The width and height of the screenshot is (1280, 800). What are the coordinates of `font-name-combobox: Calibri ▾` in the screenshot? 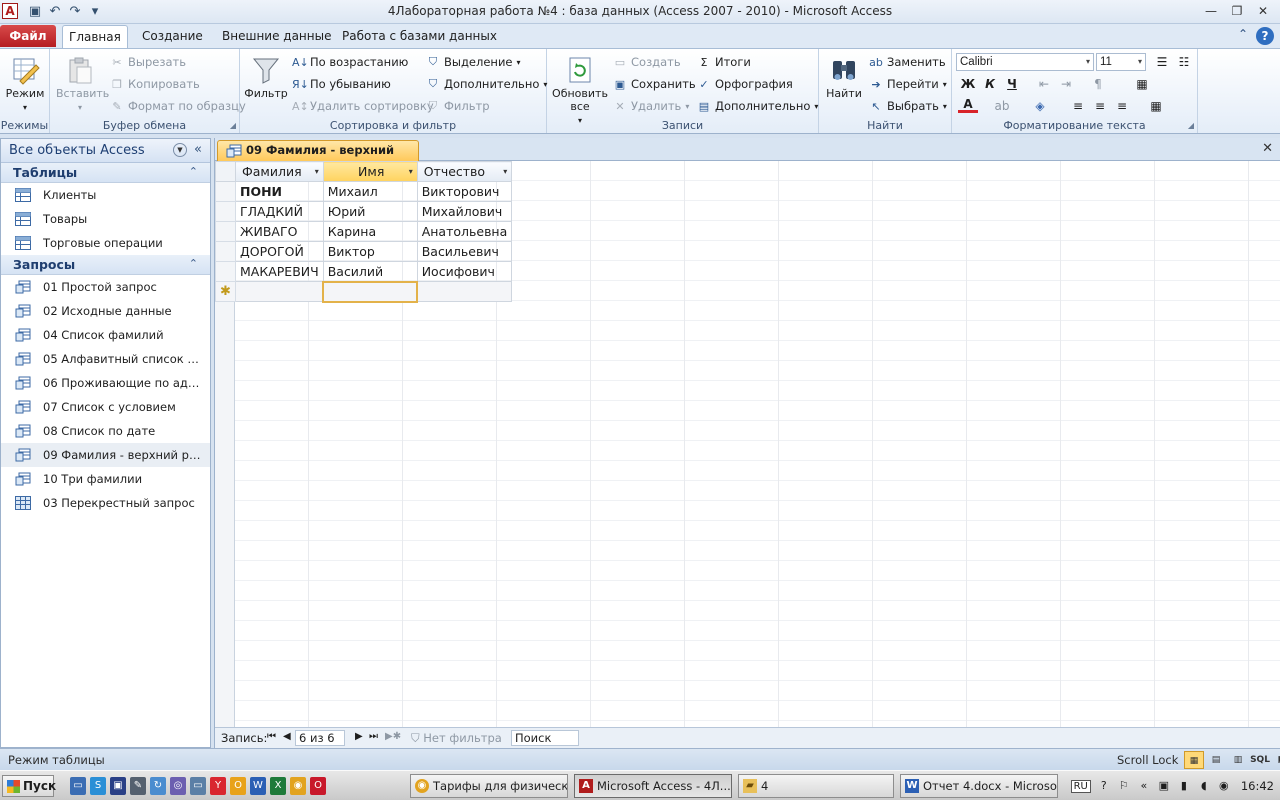 It's located at (1025, 62).